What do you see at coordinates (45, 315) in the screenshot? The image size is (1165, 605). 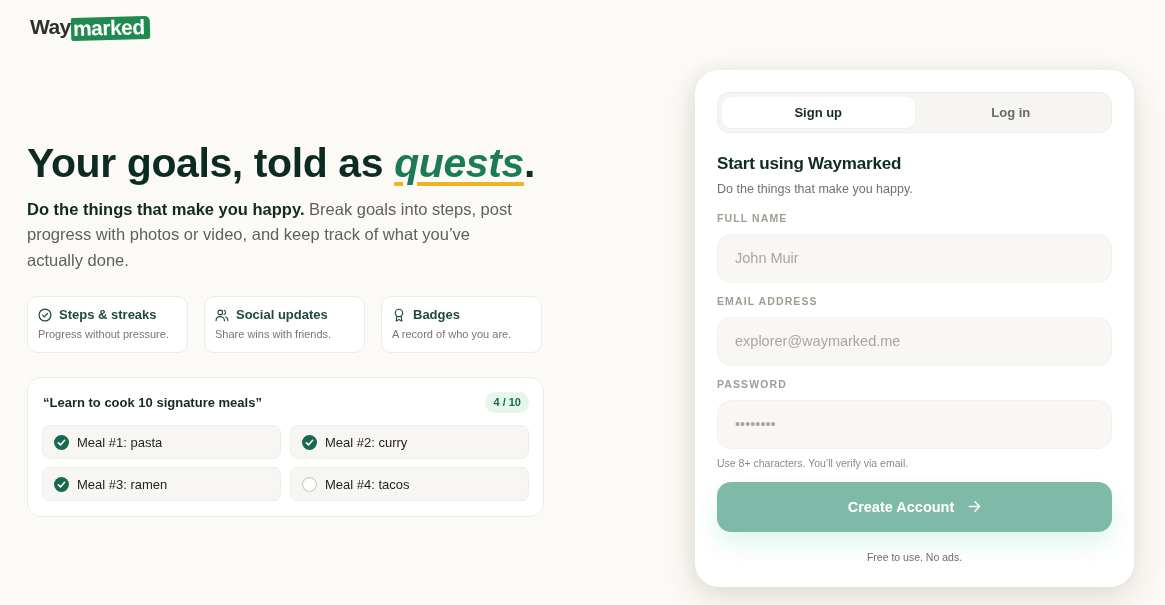 I see `check-circle-icon` at bounding box center [45, 315].